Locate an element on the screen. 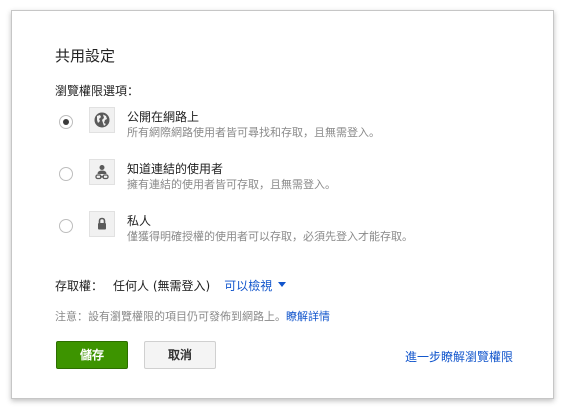 The width and height of the screenshot is (570, 407). option-anyone-with-link-description: 擁有連結的使用者皆可存取，且無需登入。 is located at coordinates (231, 184).